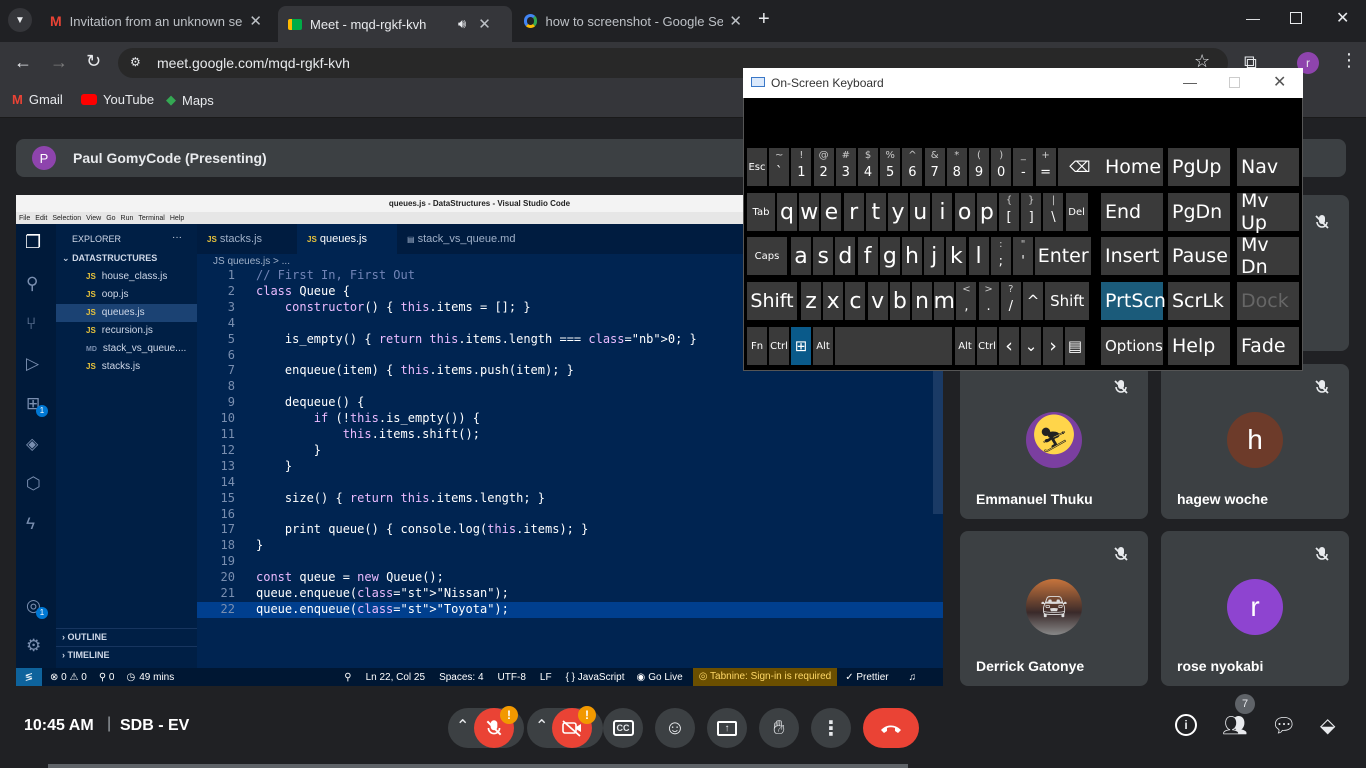 The image size is (1366, 768). Describe the element at coordinates (127, 218) in the screenshot. I see `menu-run: Run` at that location.